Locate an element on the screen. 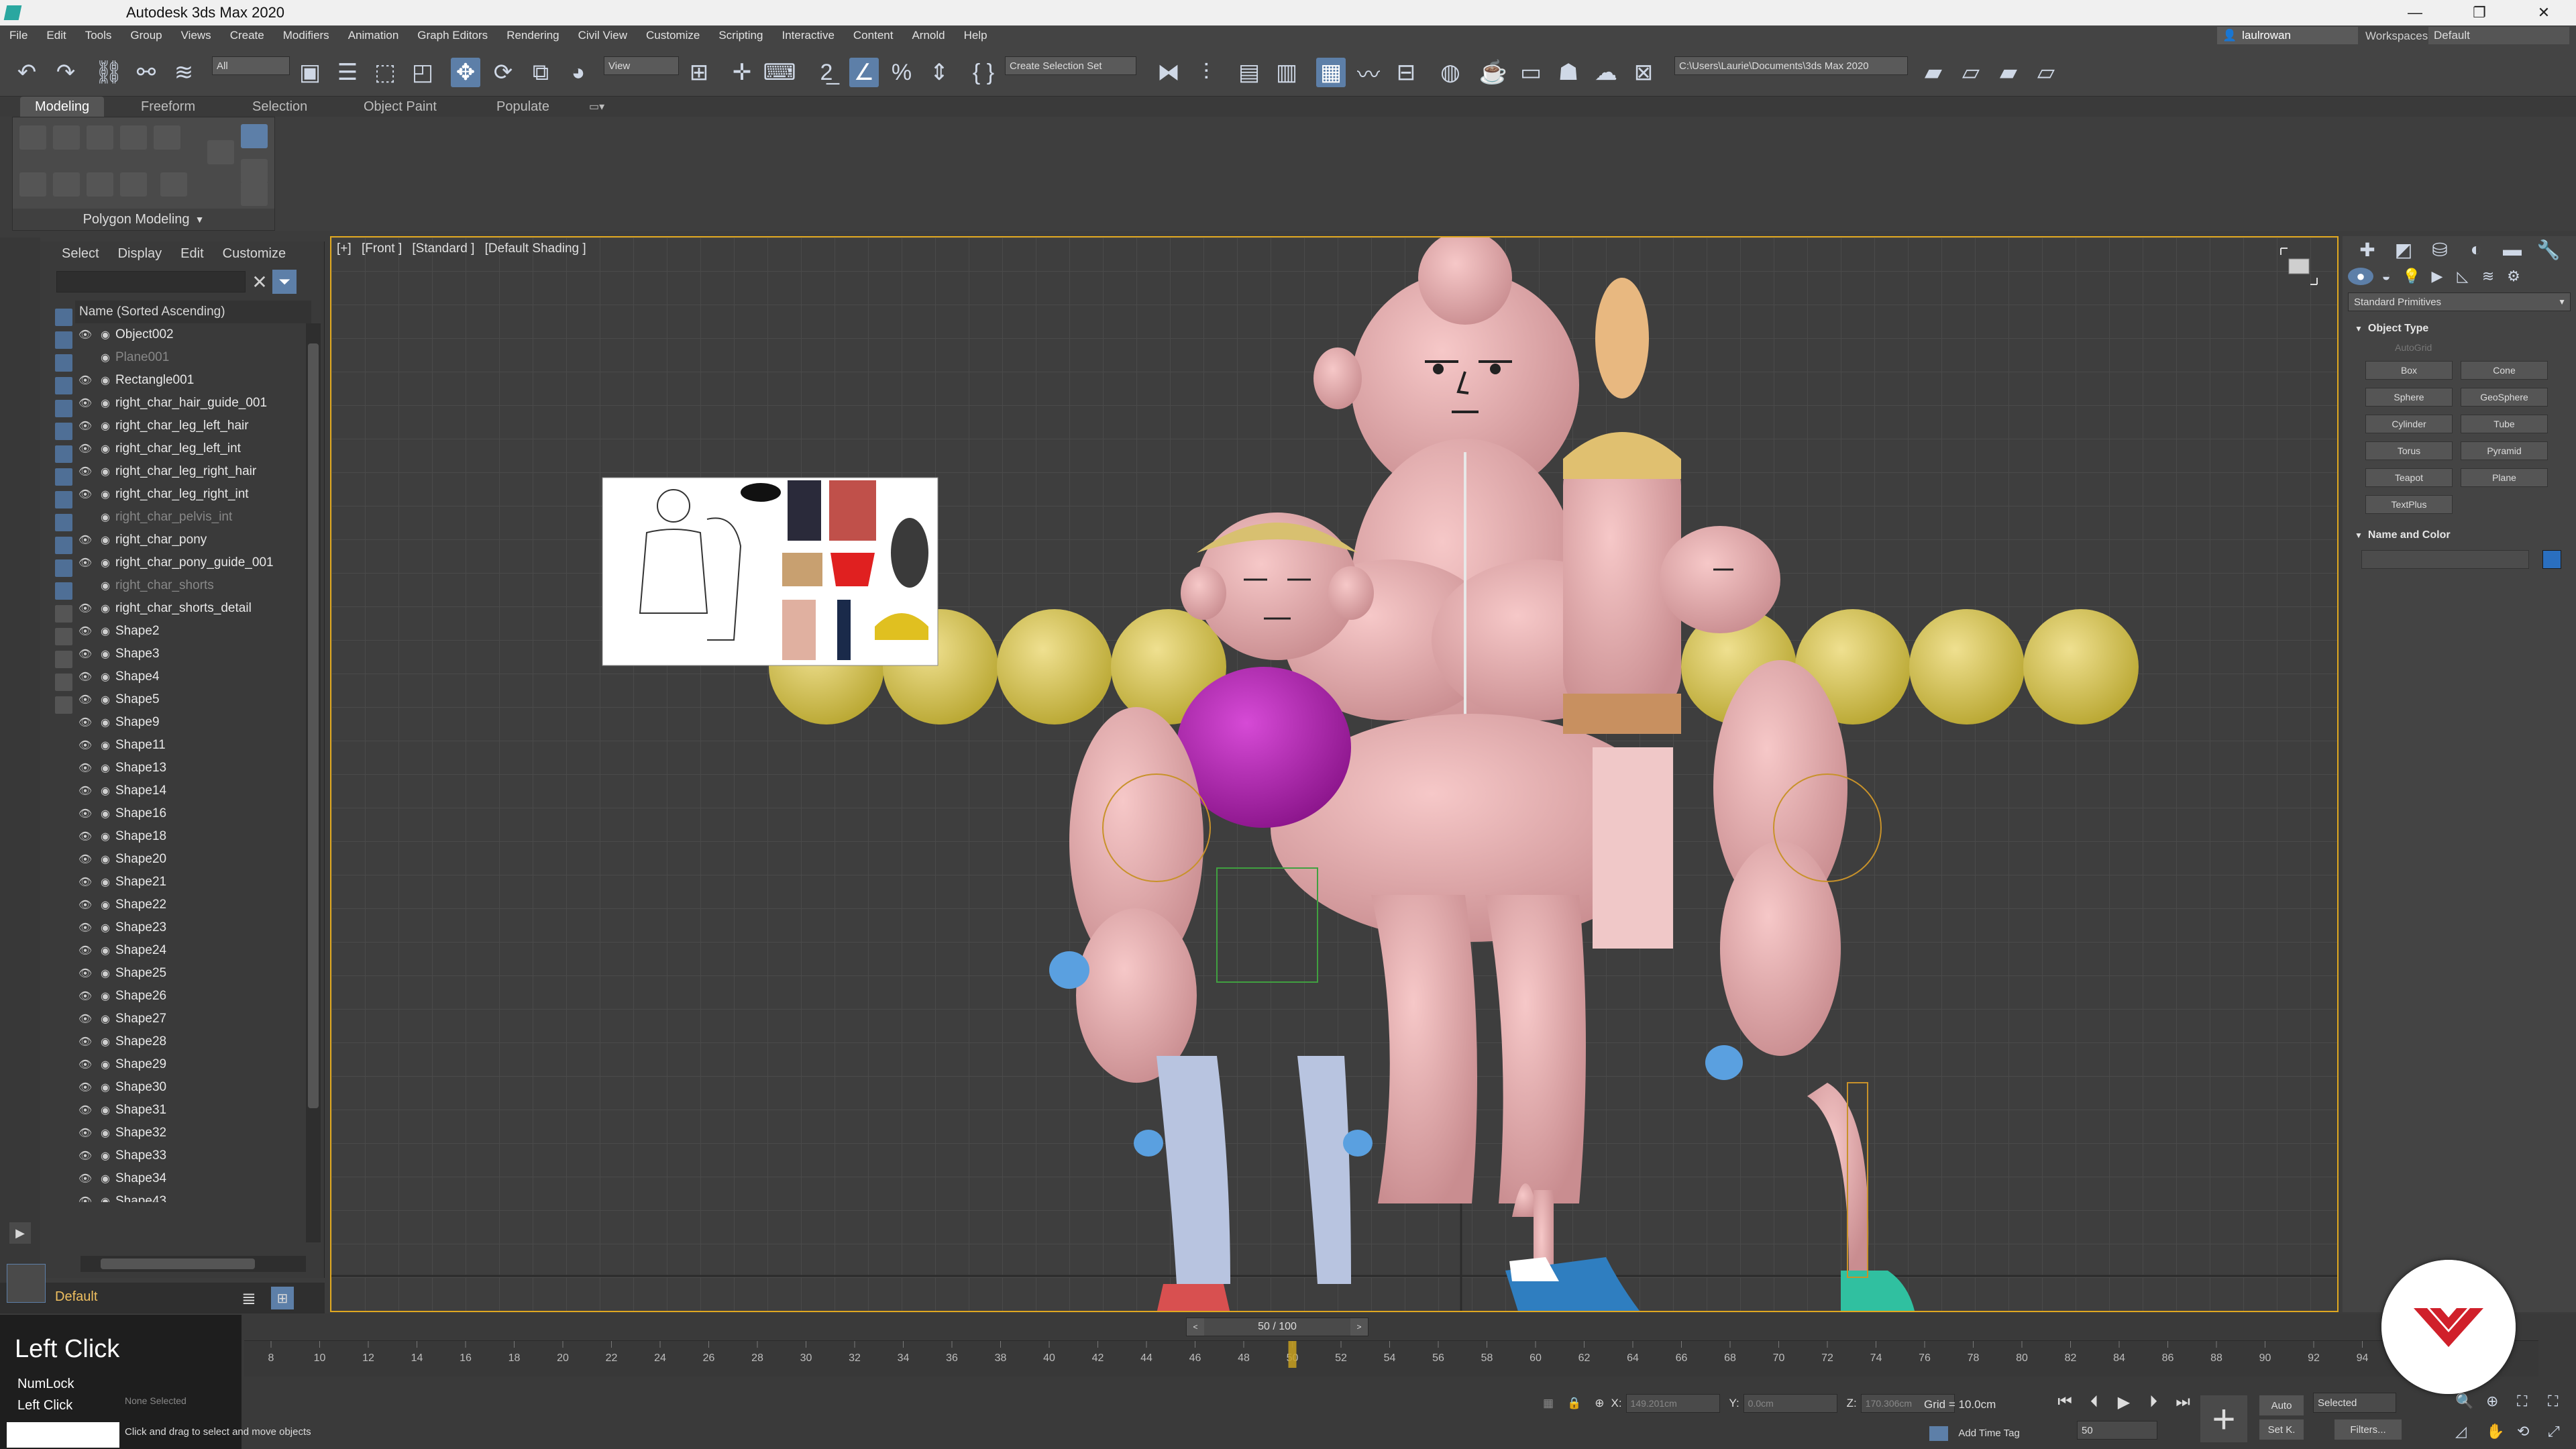 The height and width of the screenshot is (1449, 2576). menu-tools: Tools is located at coordinates (98, 35).